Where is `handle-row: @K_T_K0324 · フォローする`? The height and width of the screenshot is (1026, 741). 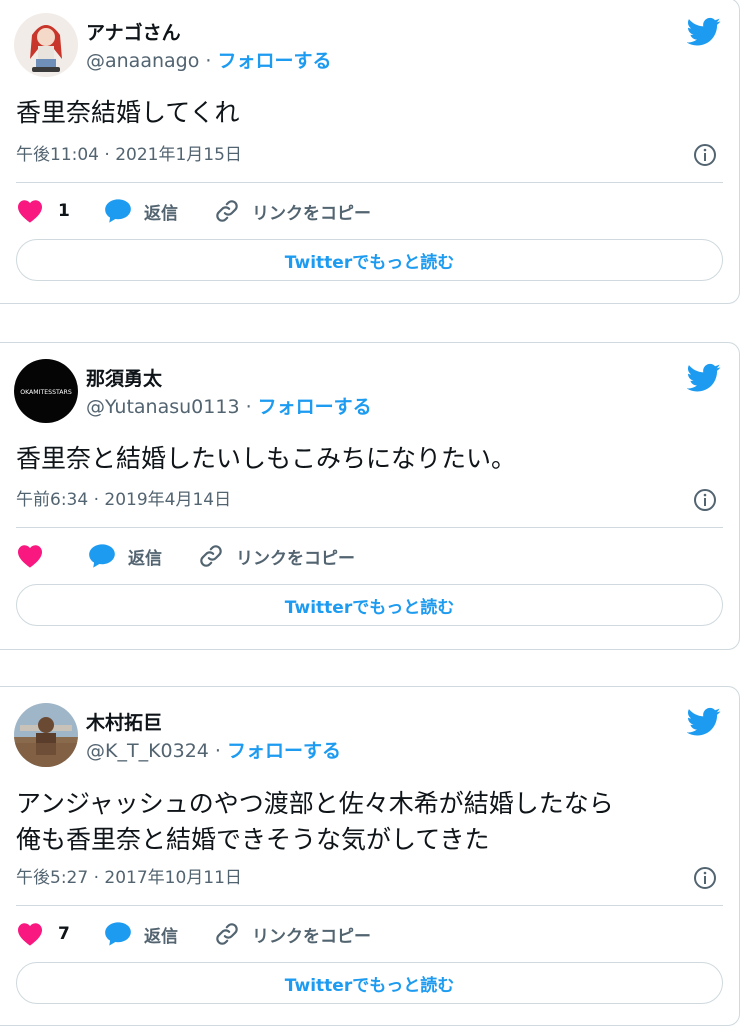 handle-row: @K_T_K0324 · フォローする is located at coordinates (213, 751).